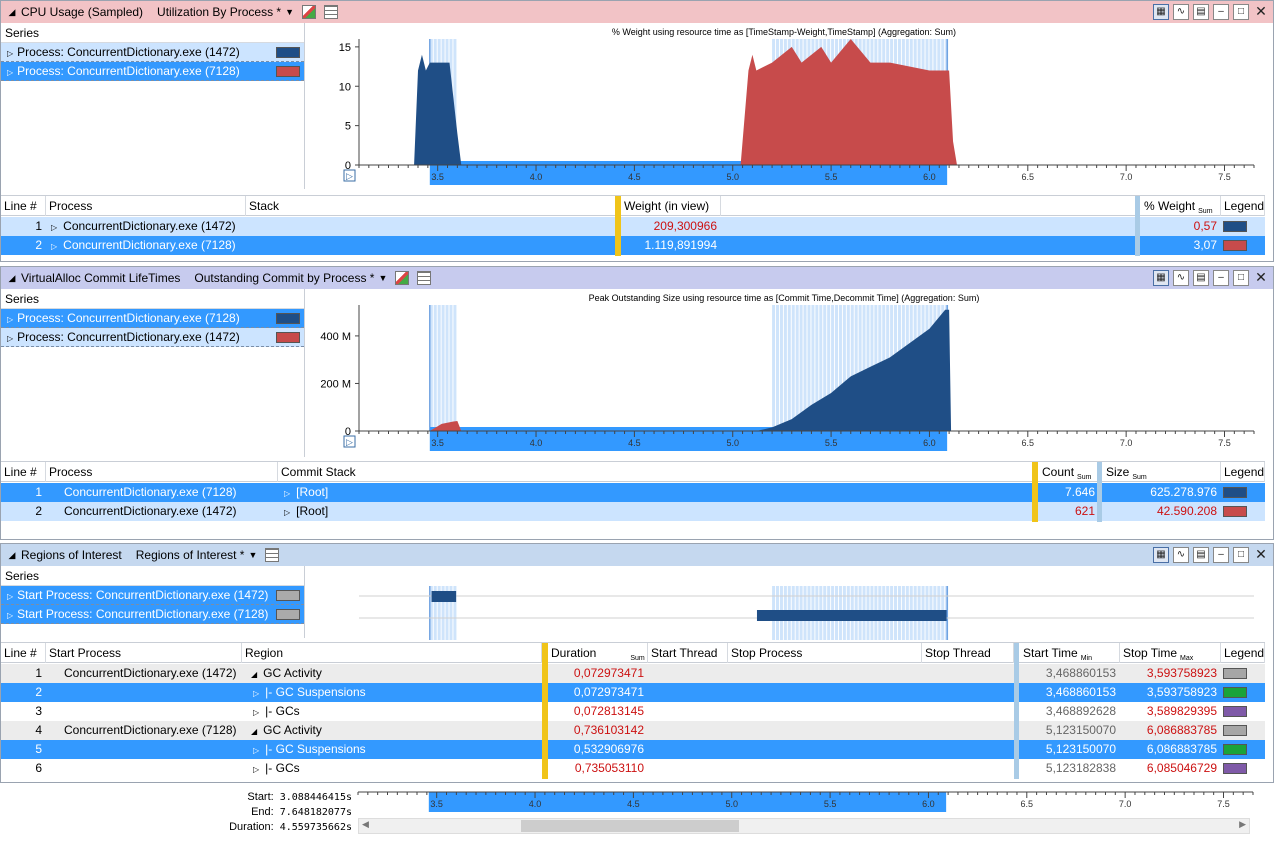 Image resolution: width=1274 pixels, height=841 pixels. What do you see at coordinates (190, 555) in the screenshot?
I see `preset-dropdown: Regions of Interest *` at bounding box center [190, 555].